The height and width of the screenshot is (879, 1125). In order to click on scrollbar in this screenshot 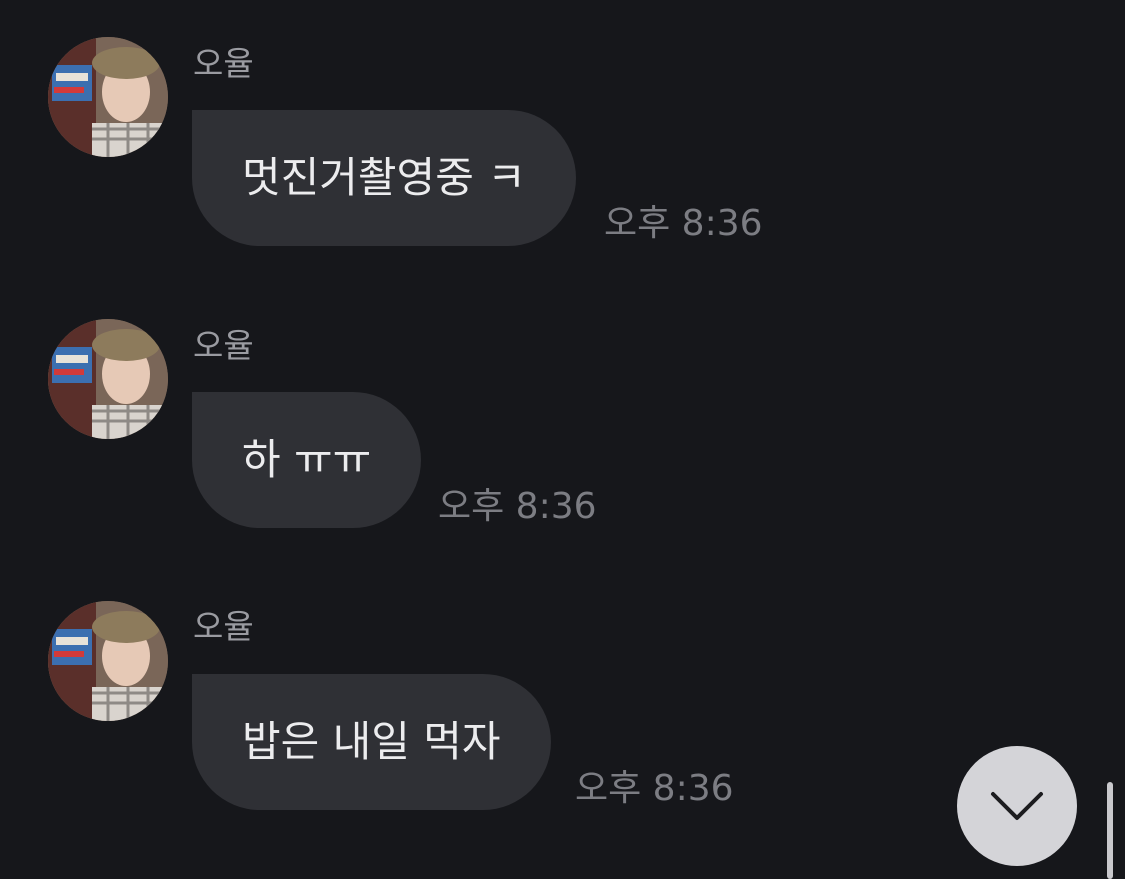, I will do `click(1110, 830)`.